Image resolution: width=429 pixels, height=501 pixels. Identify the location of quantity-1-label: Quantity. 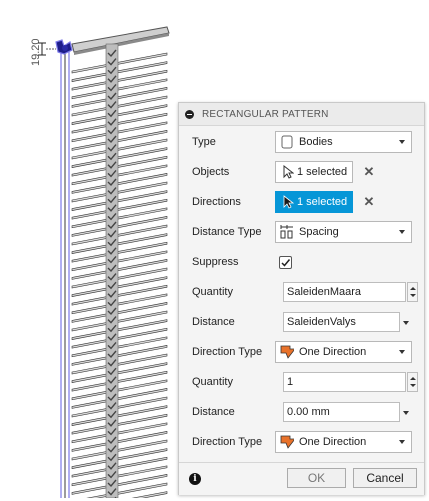
(212, 292).